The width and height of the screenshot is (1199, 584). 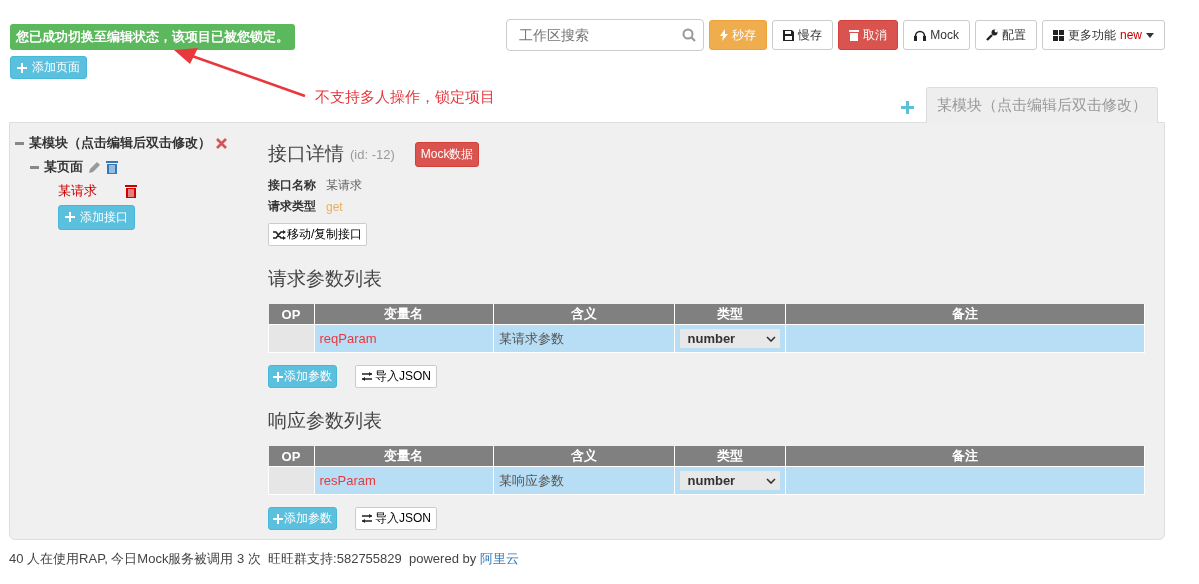 I want to click on success-alert: 您已成功切换至编辑状态，该项目已被您锁定。, so click(x=152, y=37).